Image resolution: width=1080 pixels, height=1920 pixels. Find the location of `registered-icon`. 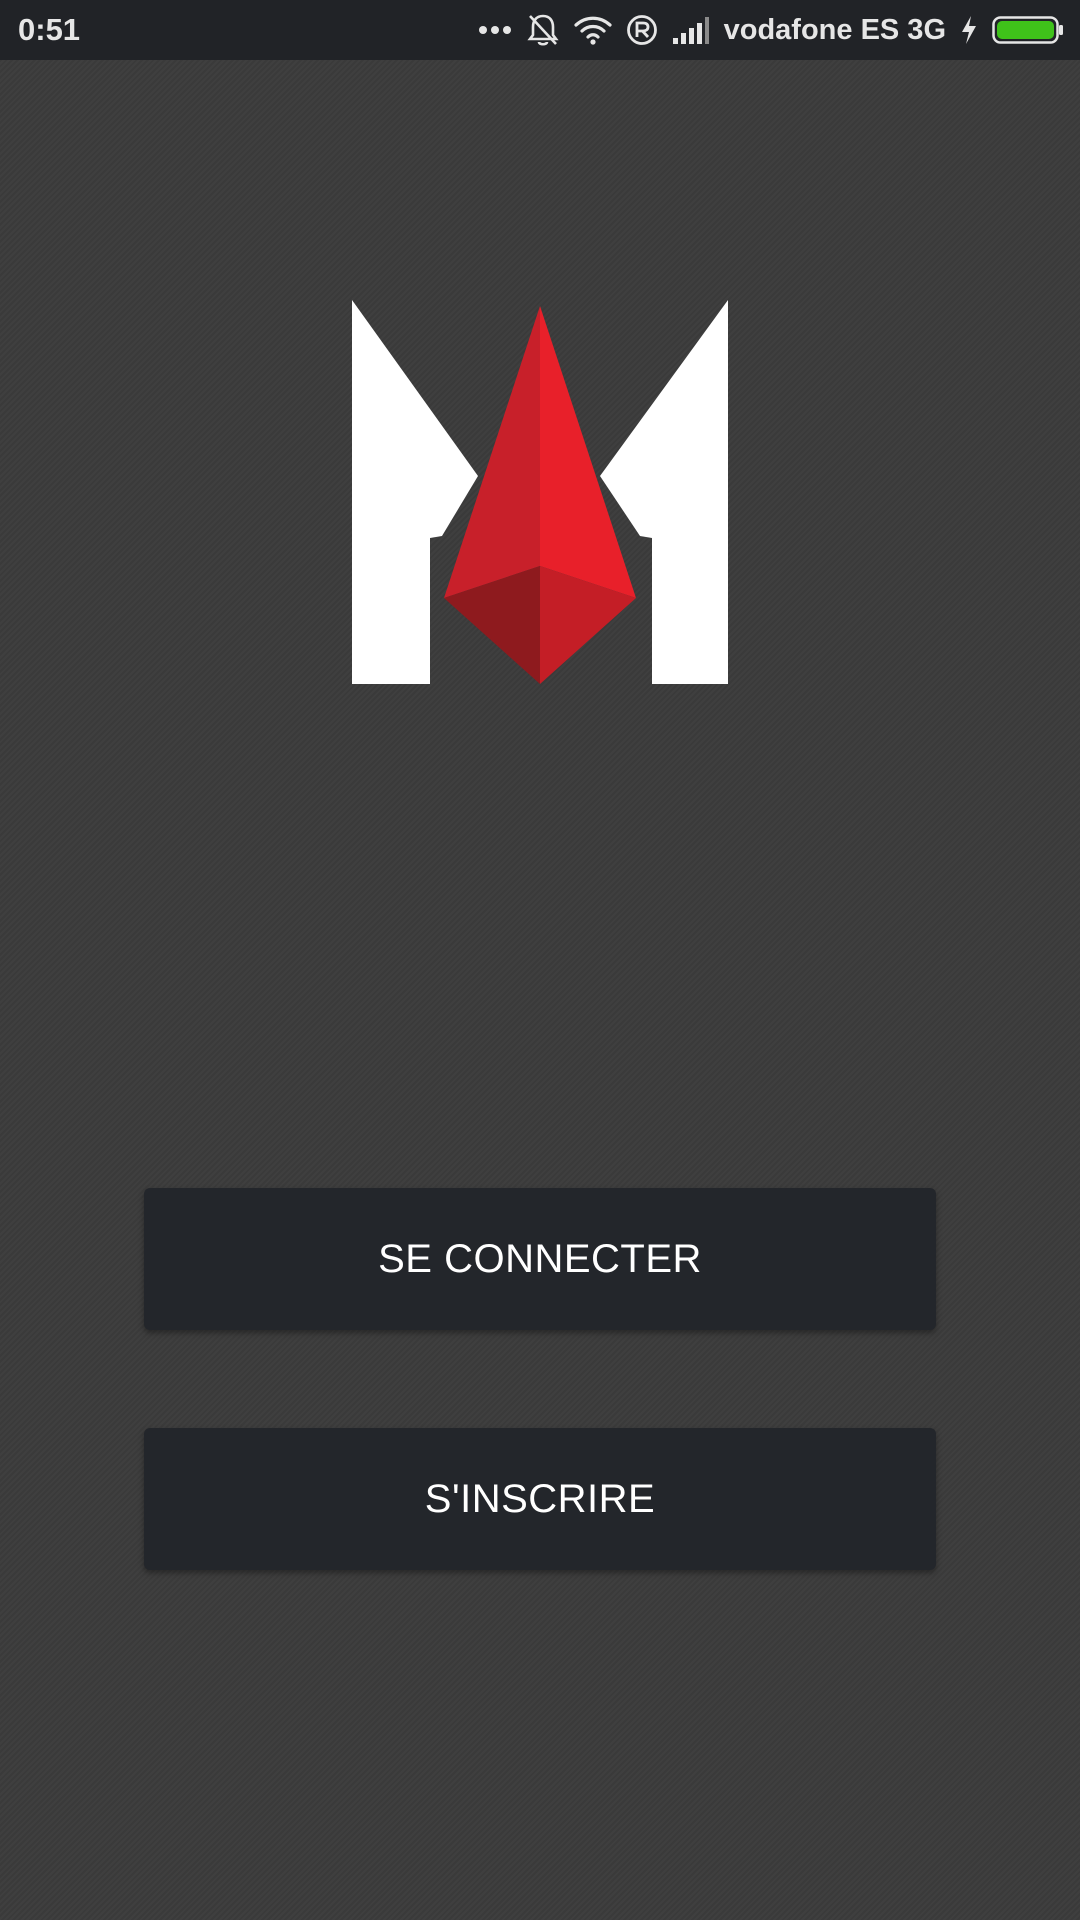

registered-icon is located at coordinates (642, 30).